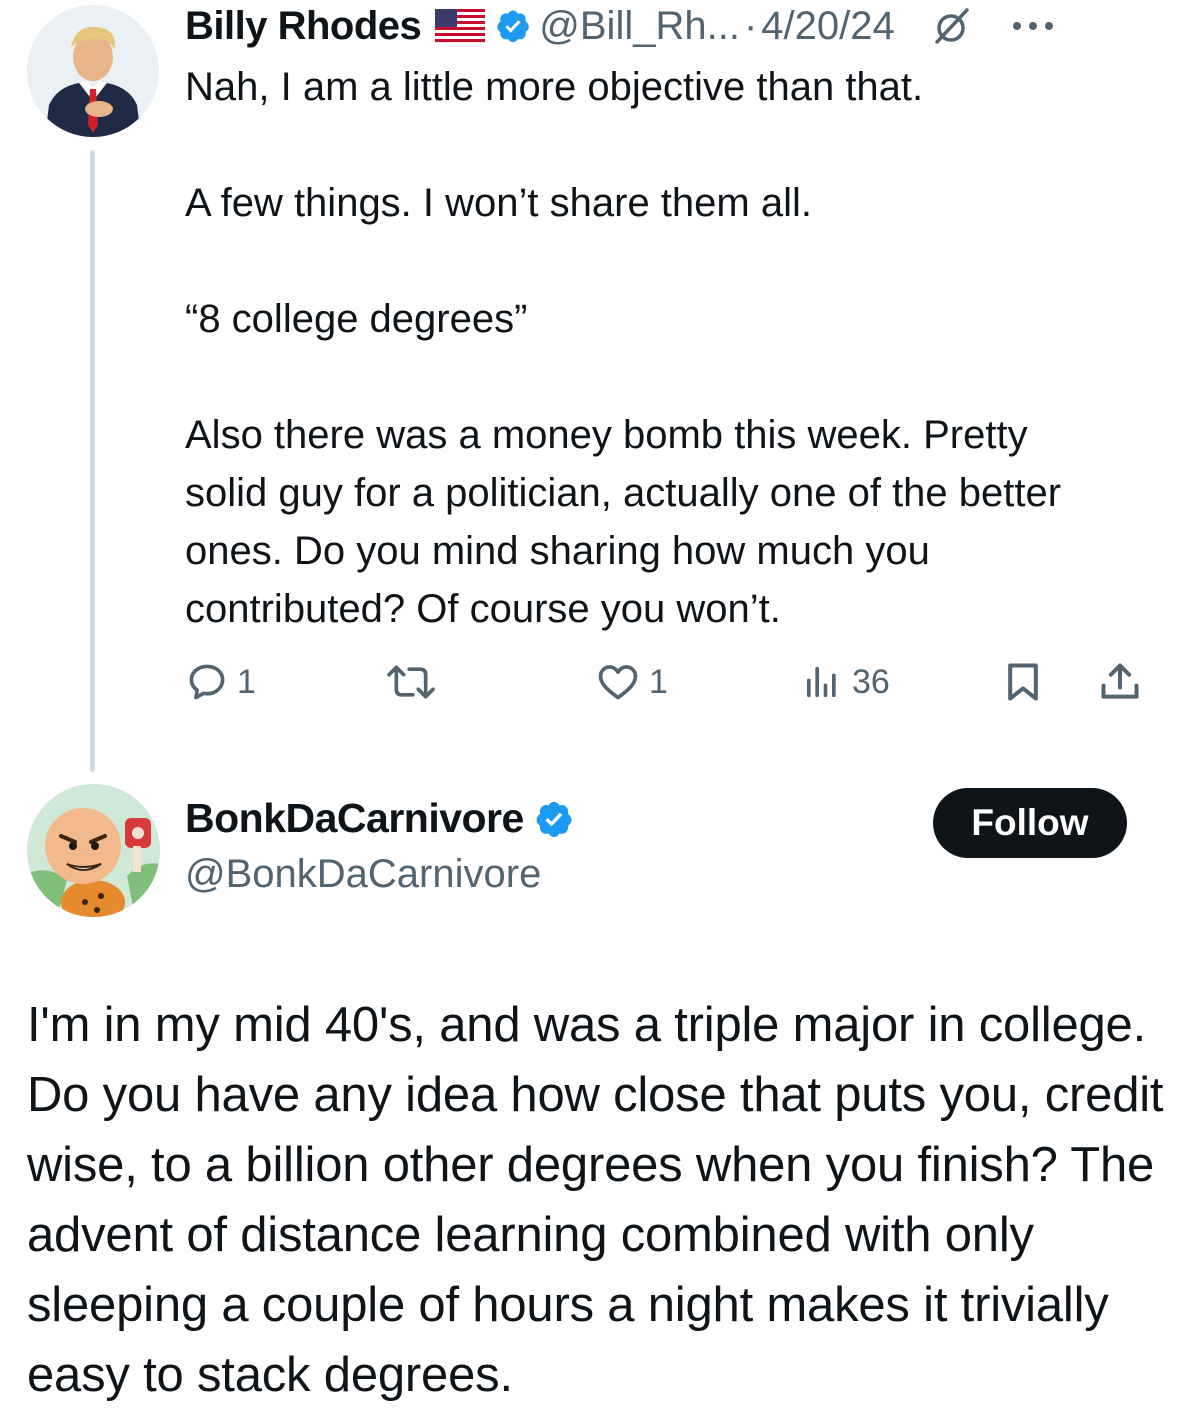  Describe the element at coordinates (92, 461) in the screenshot. I see `thread-connector-line` at that location.